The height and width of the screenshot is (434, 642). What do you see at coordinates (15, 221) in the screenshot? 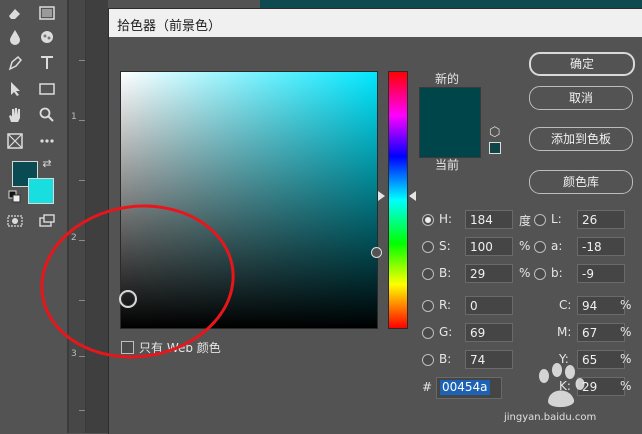
I see `quick-mask-icon` at bounding box center [15, 221].